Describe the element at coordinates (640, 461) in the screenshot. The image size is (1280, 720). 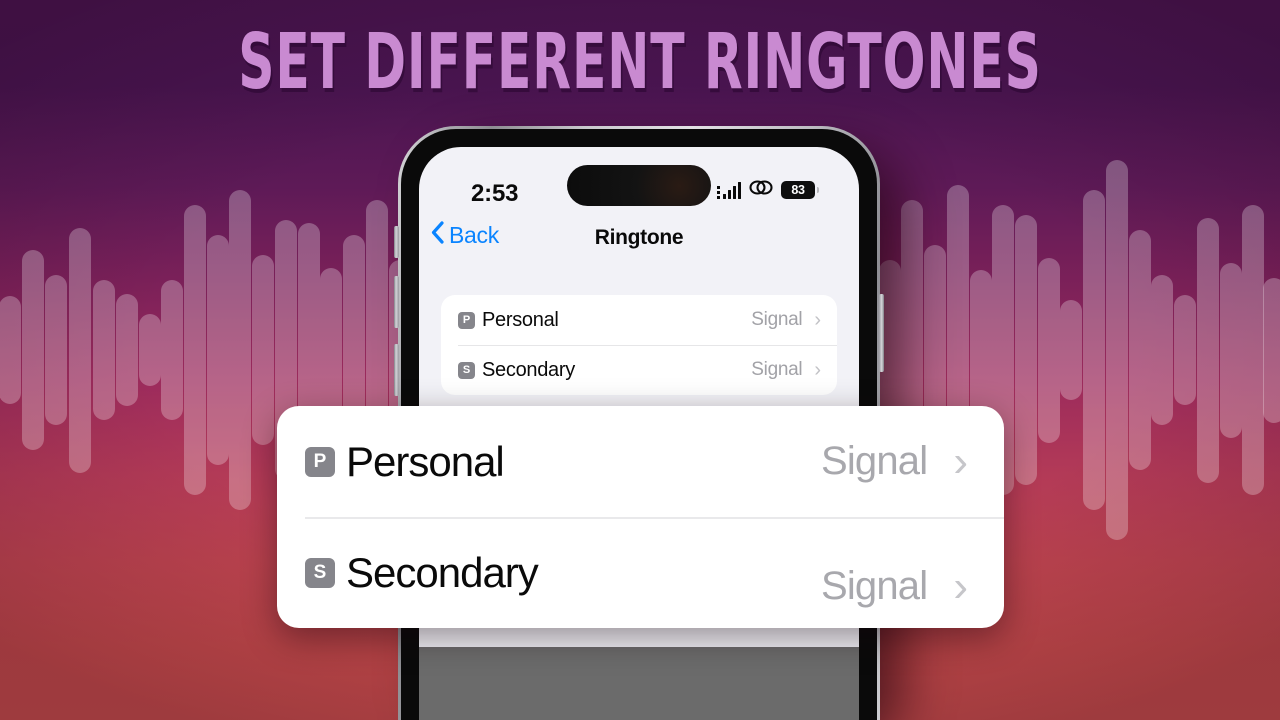
I see `callout-list-item: P Personal Signal ›` at that location.